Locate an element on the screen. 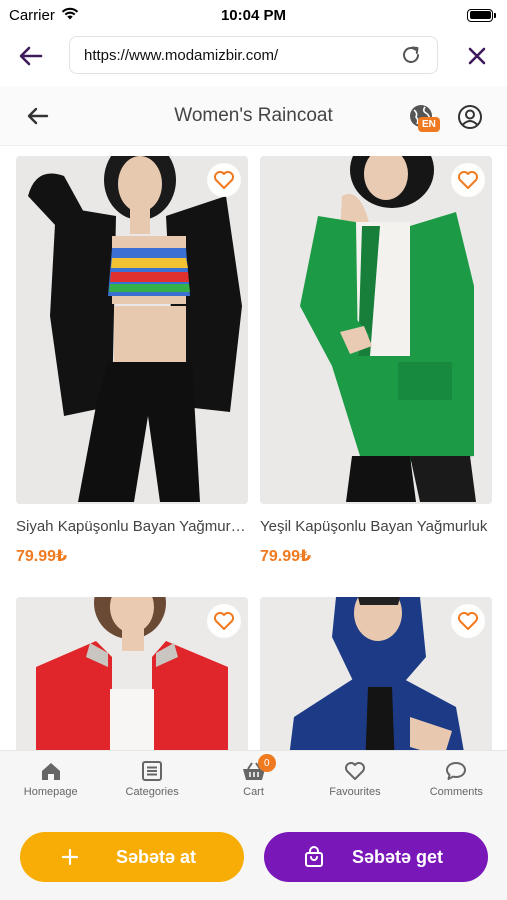 This screenshot has height=900, width=507. tab-cart: 0 Cart is located at coordinates (253, 780).